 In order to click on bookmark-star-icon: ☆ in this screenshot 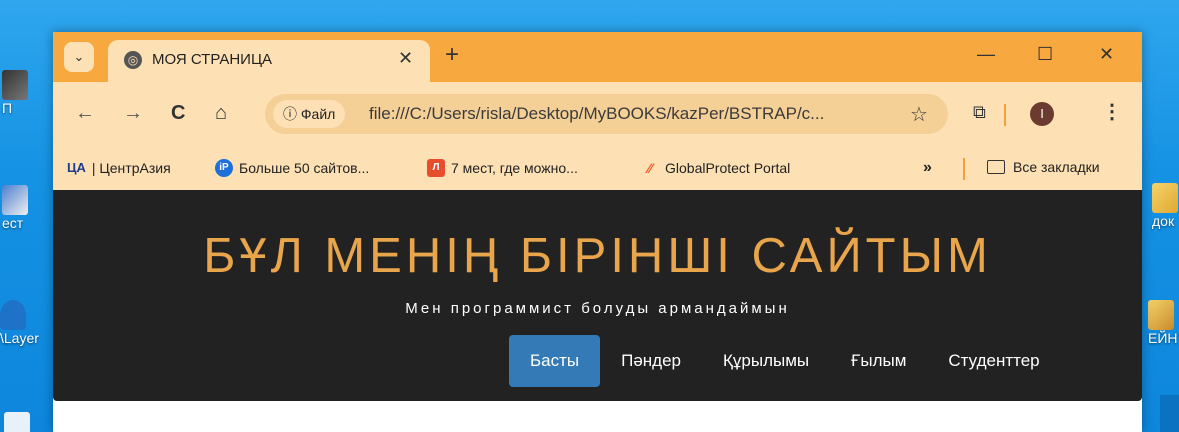, I will do `click(919, 114)`.